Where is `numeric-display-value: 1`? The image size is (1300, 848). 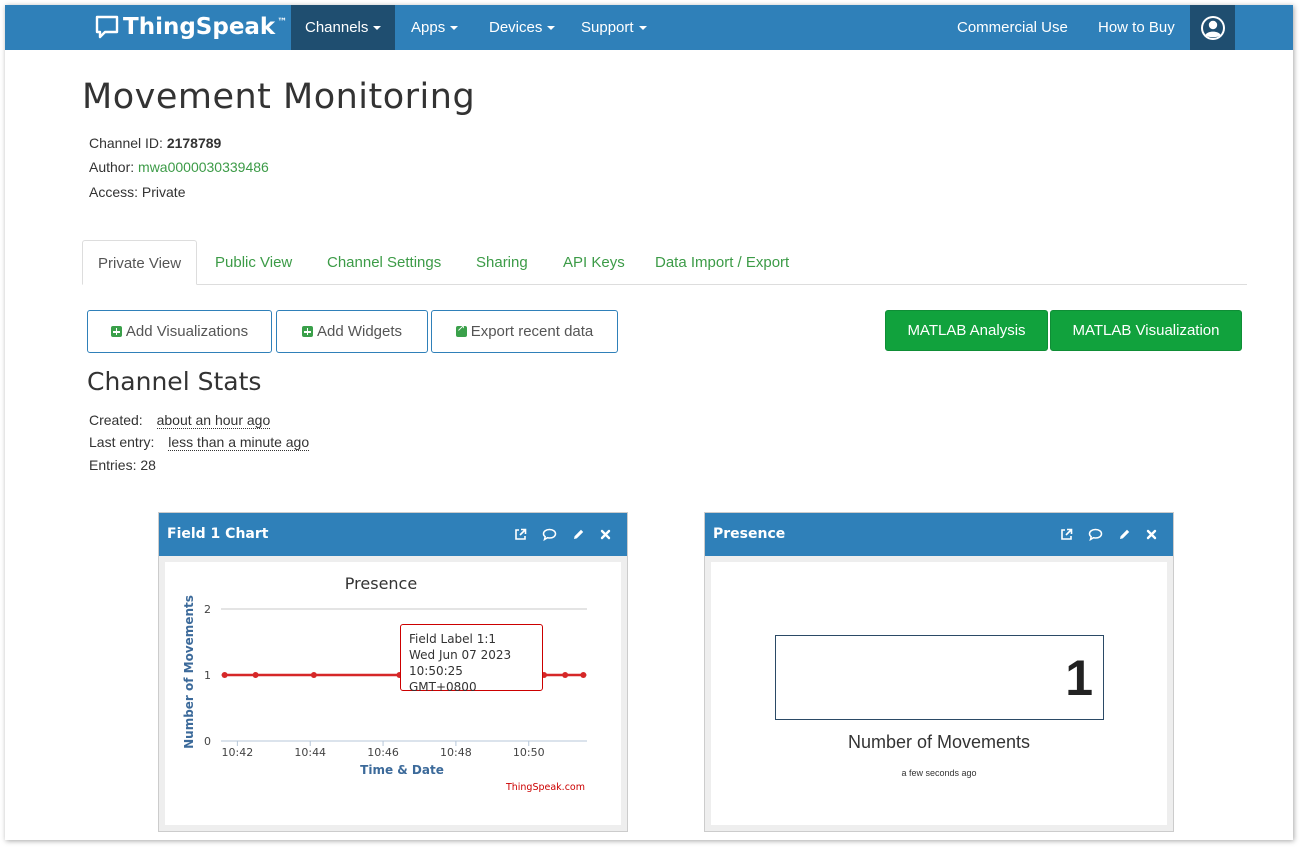 numeric-display-value: 1 is located at coordinates (1079, 677).